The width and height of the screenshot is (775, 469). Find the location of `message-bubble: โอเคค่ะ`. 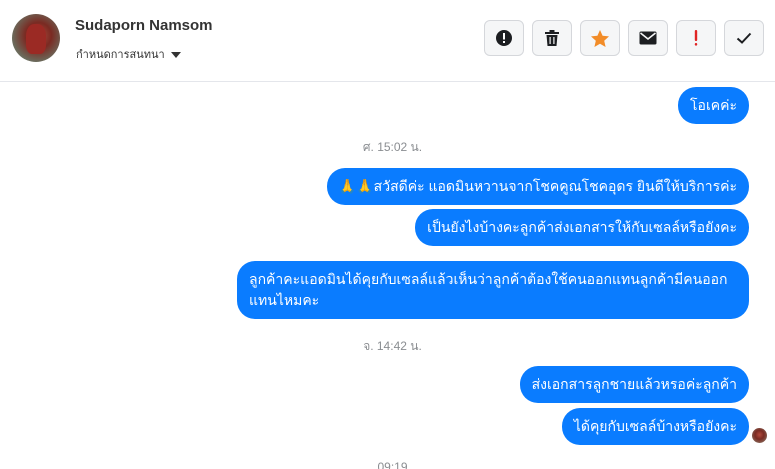

message-bubble: โอเคค่ะ is located at coordinates (713, 105).